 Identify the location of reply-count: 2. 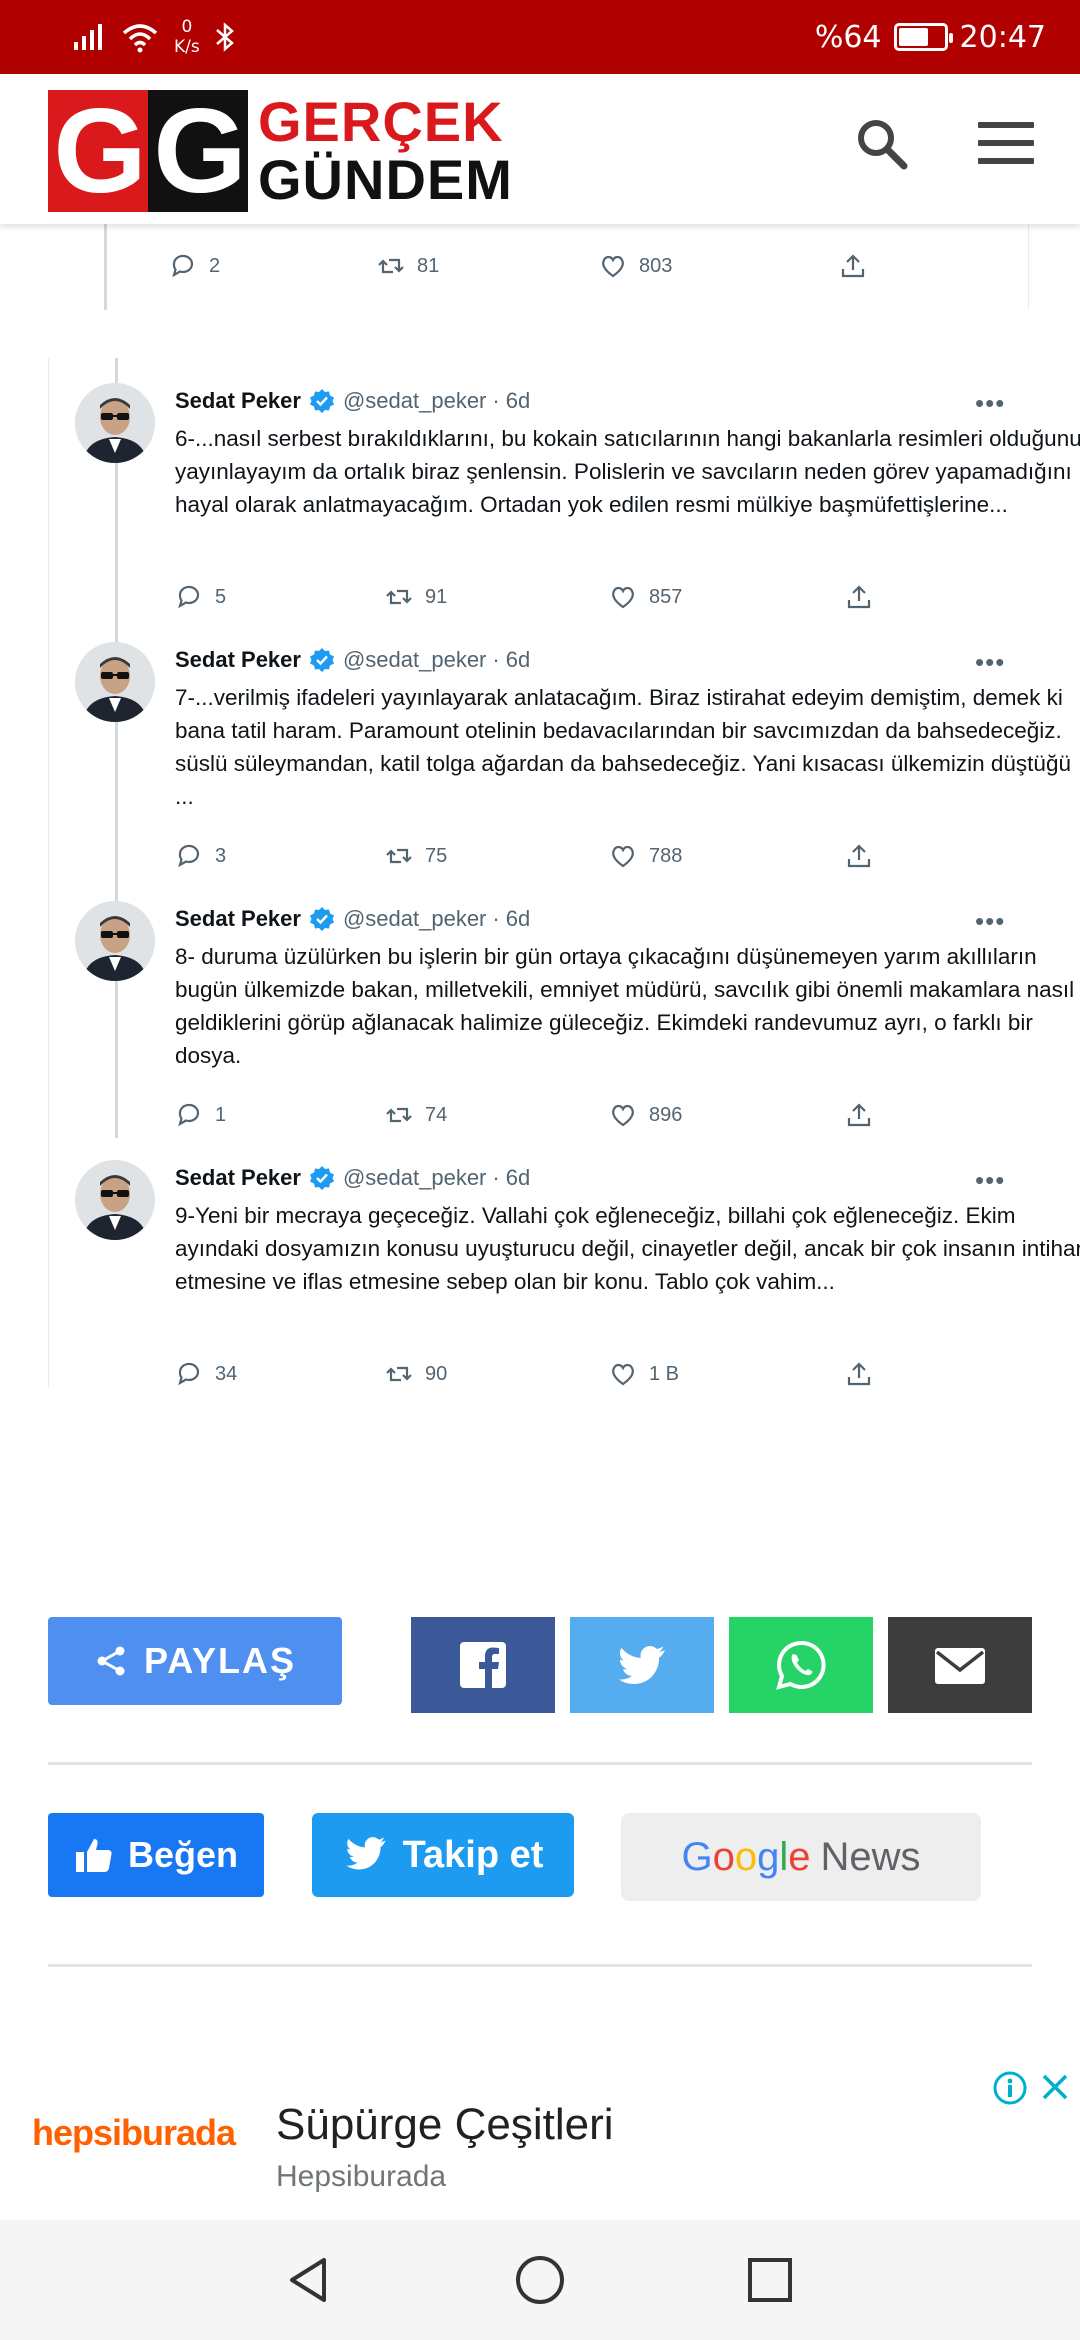
(215, 265).